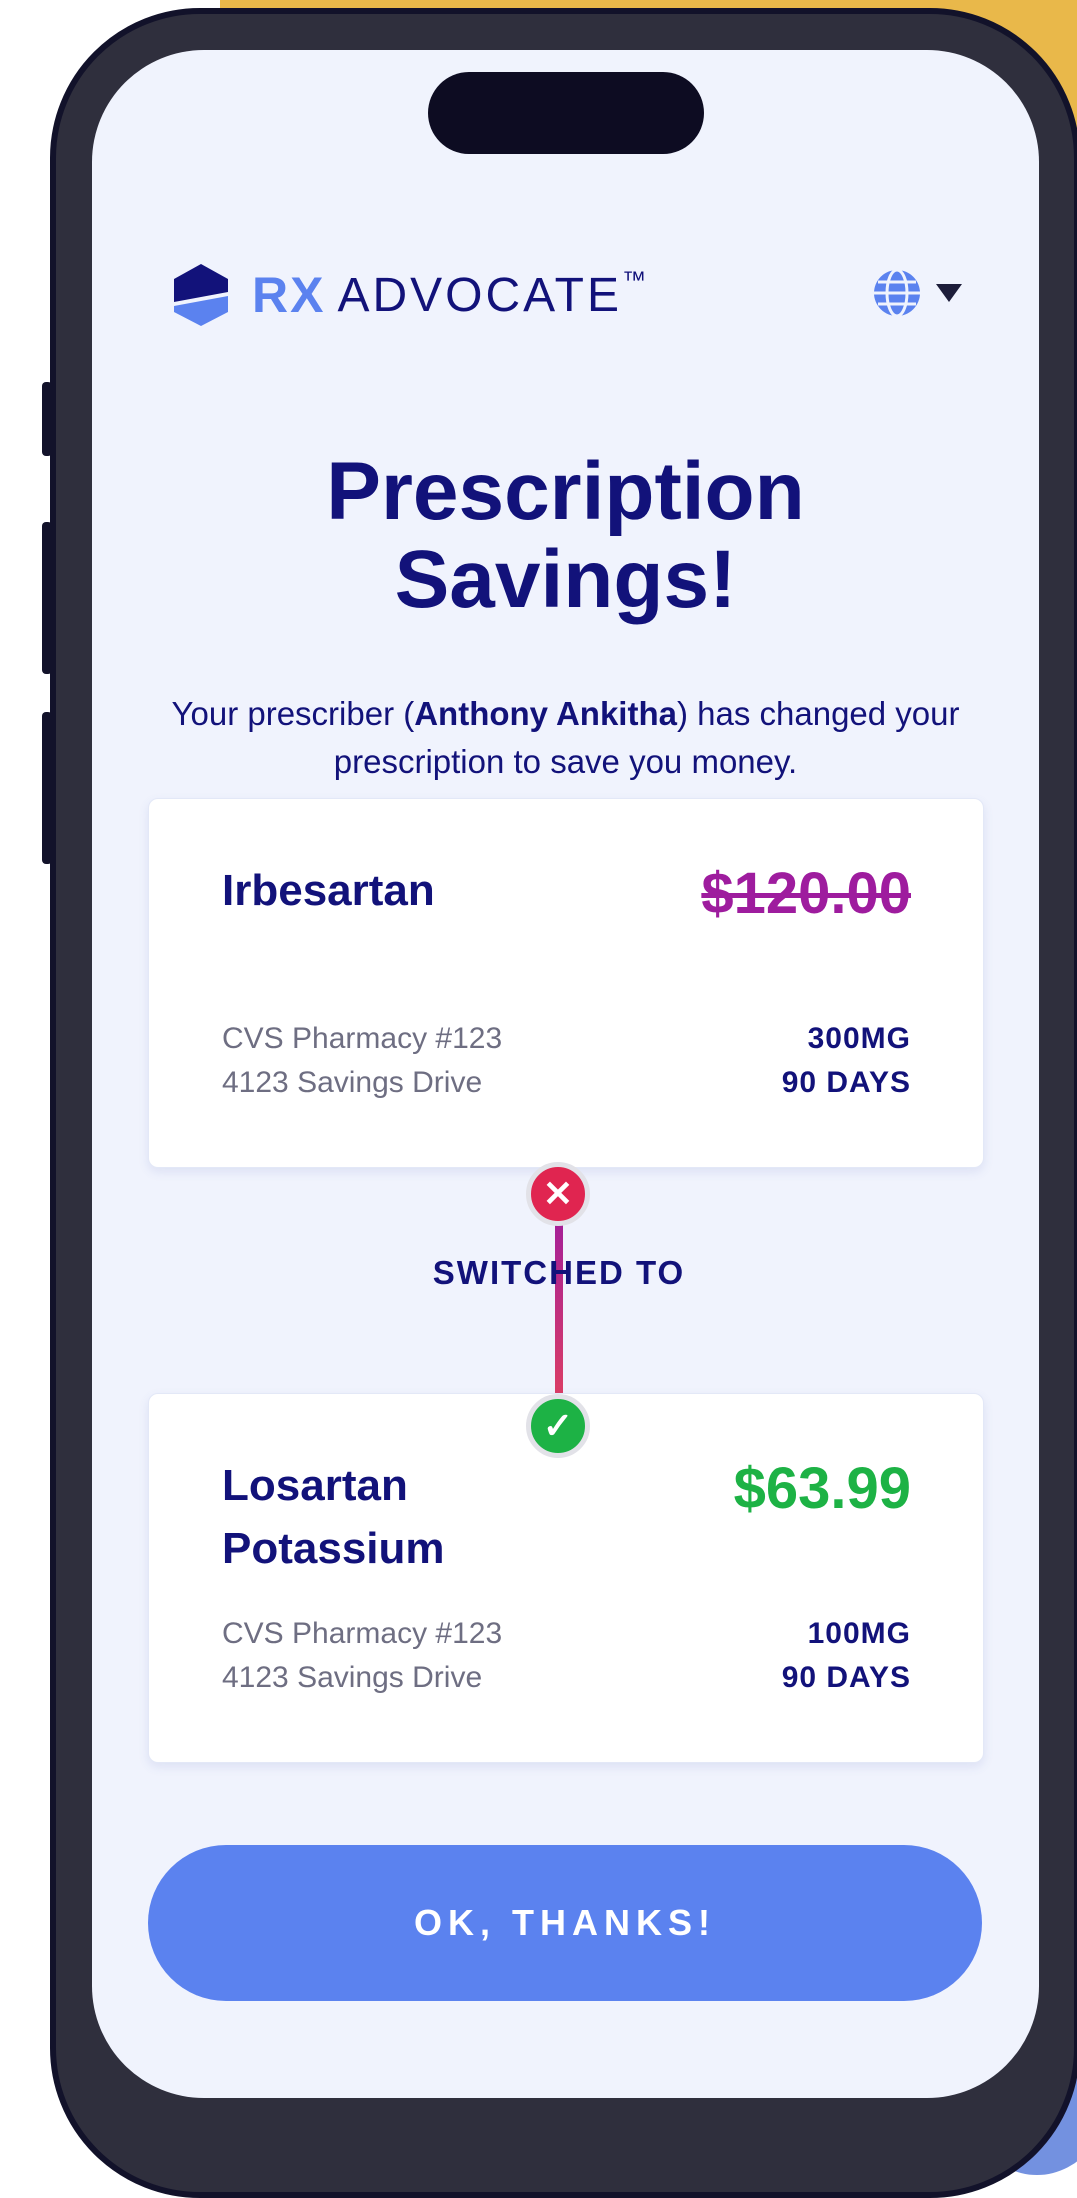  I want to click on drug-name: Irbesartan, so click(328, 890).